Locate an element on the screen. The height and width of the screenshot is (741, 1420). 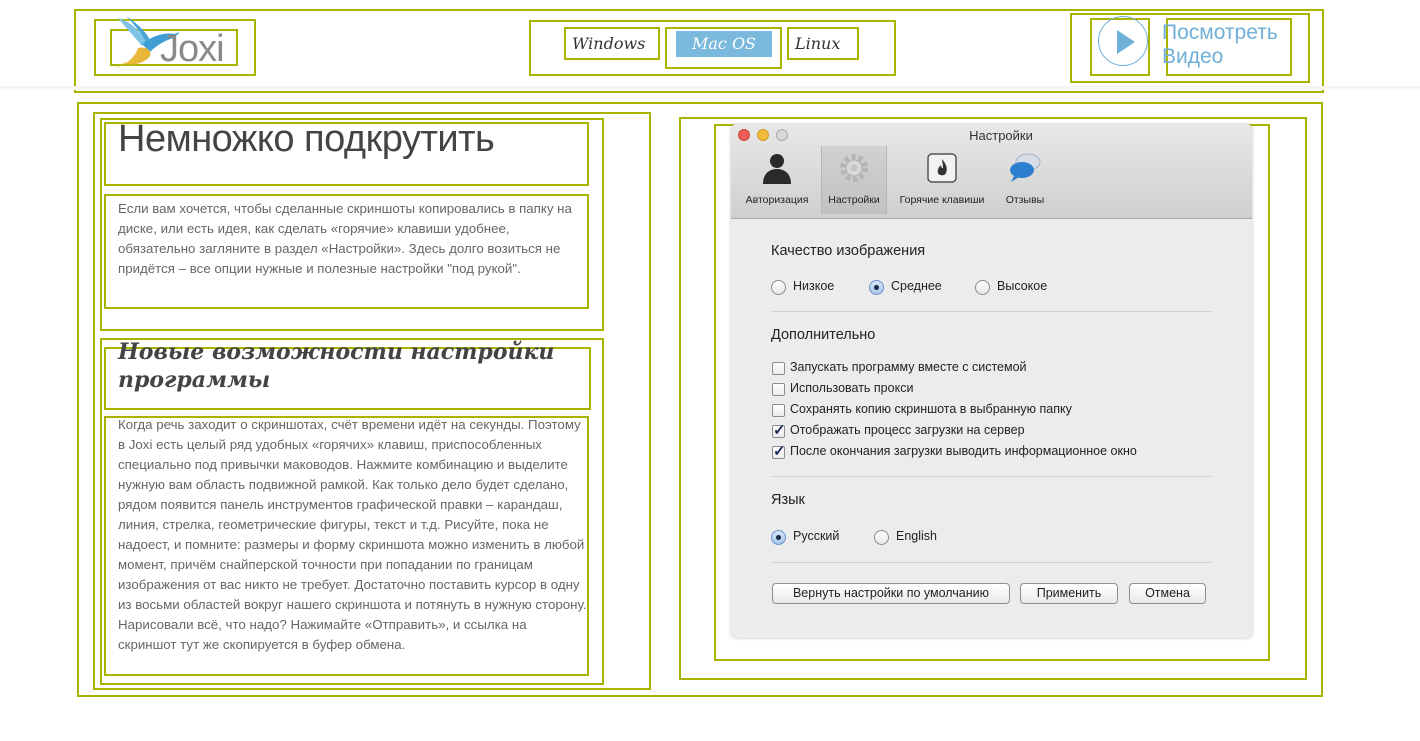
cancel-button: Отмена is located at coordinates (1167, 593).